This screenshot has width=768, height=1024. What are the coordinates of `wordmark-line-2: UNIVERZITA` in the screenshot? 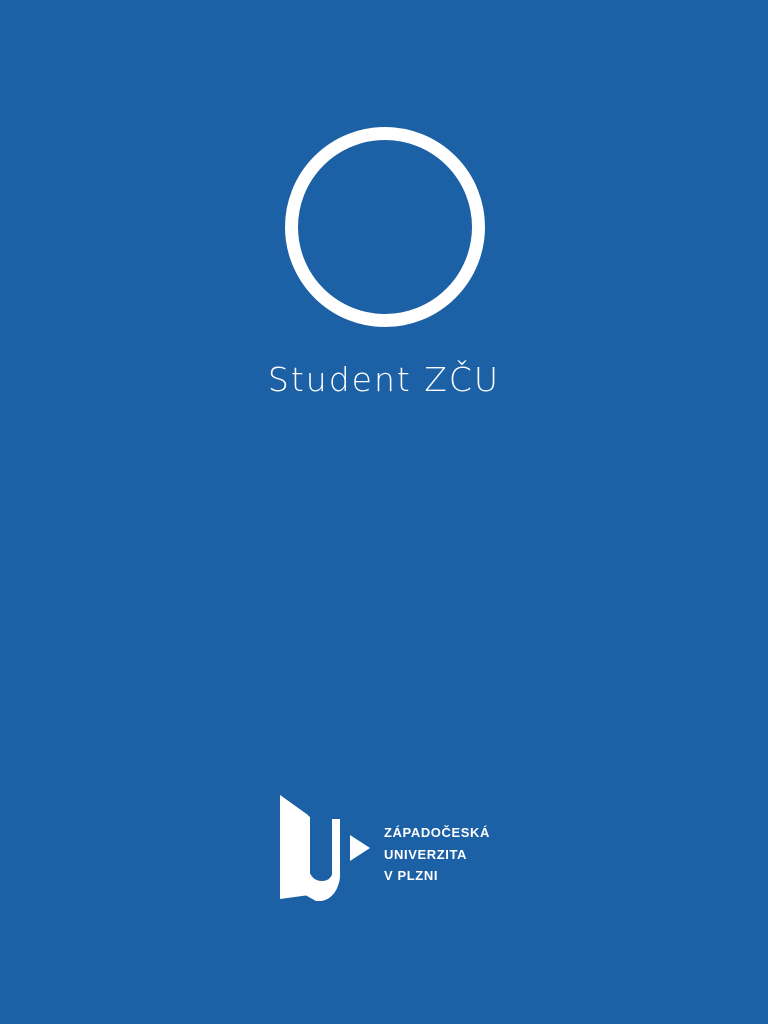 It's located at (426, 854).